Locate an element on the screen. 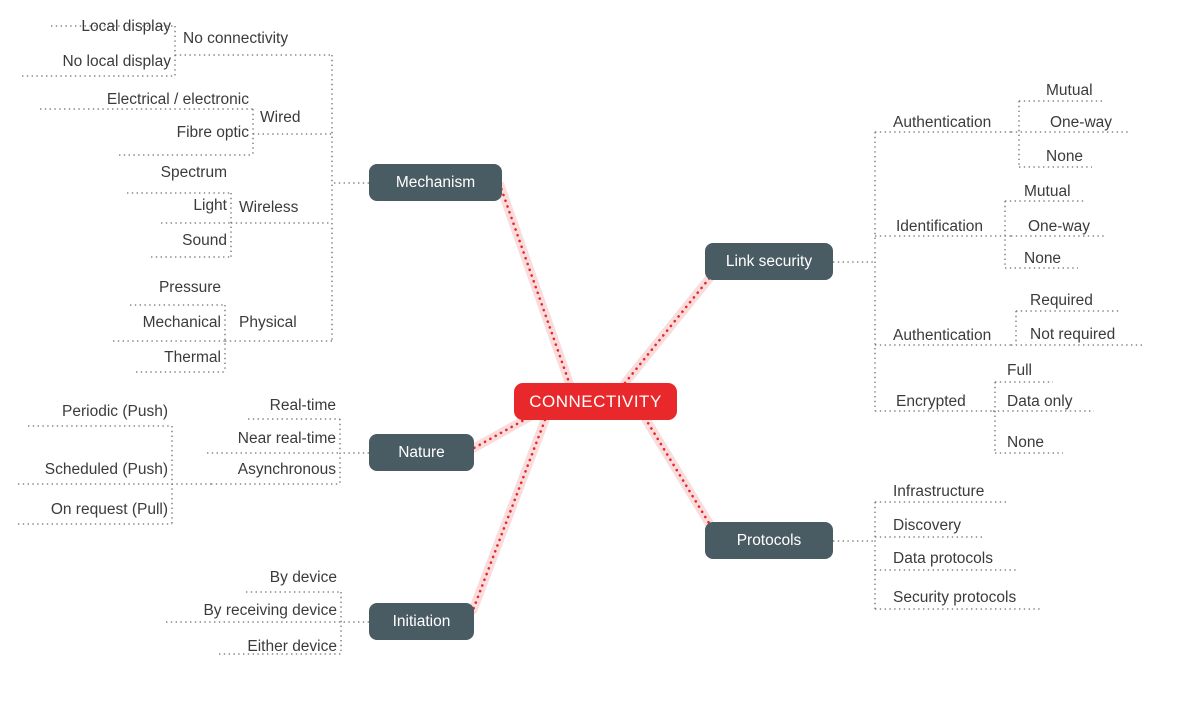 The width and height of the screenshot is (1200, 719). leaf-by-receiving-device: By receiving device is located at coordinates (237, 611).